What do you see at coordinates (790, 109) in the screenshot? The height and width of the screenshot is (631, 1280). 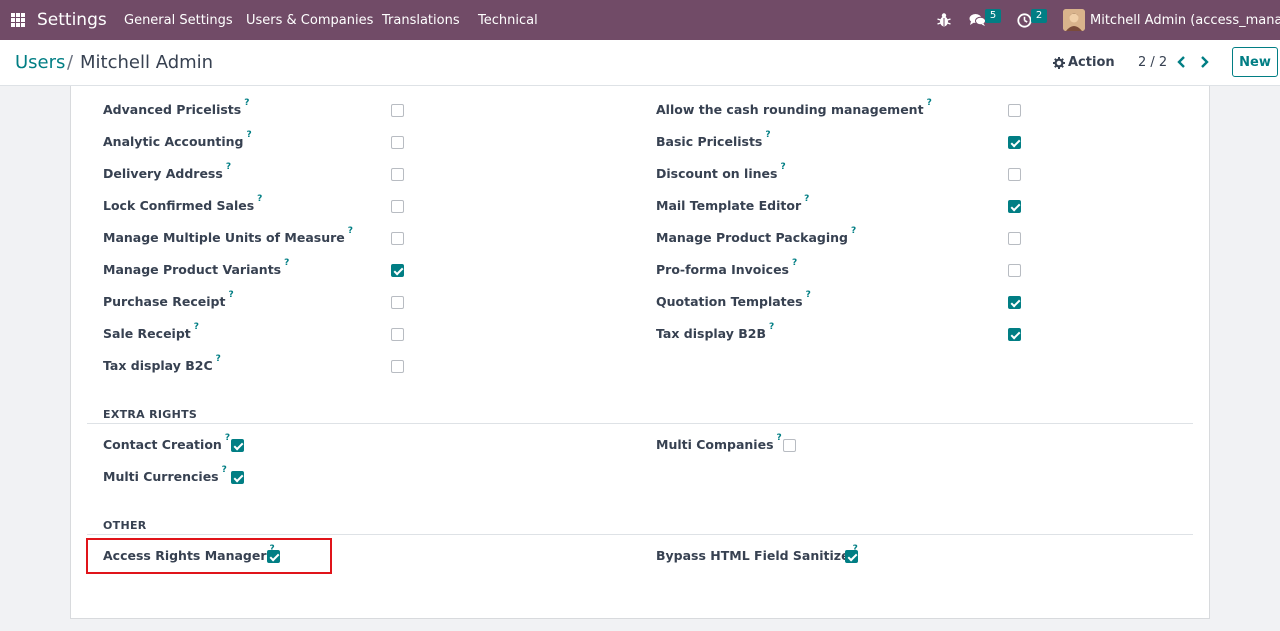 I see `field-label: Allow the cash rounding management` at bounding box center [790, 109].